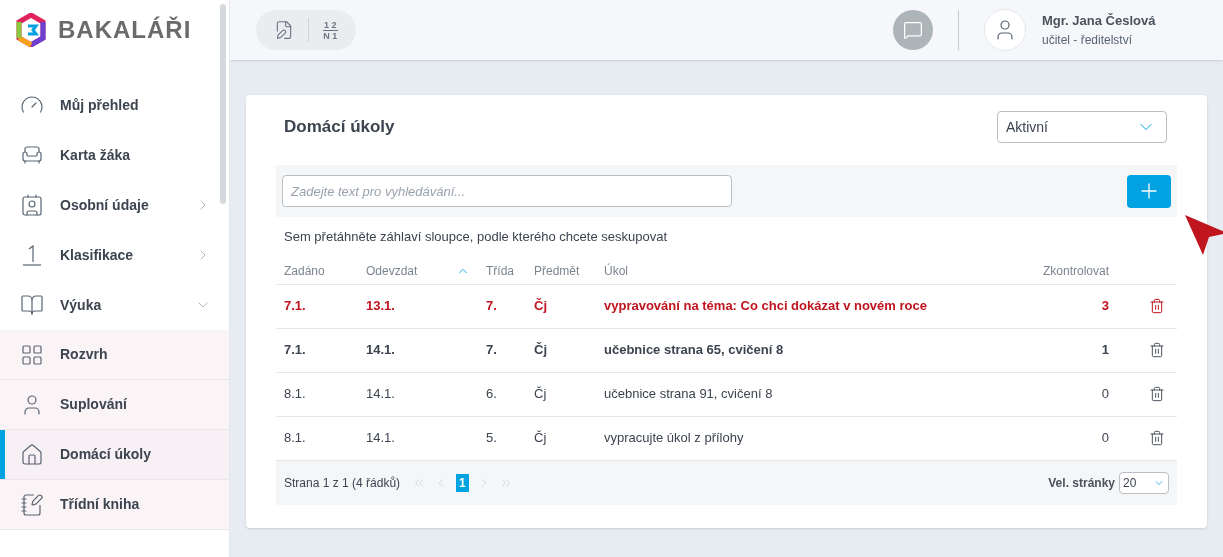 The width and height of the screenshot is (1223, 557). I want to click on table-cell-text: 3, so click(1104, 306).